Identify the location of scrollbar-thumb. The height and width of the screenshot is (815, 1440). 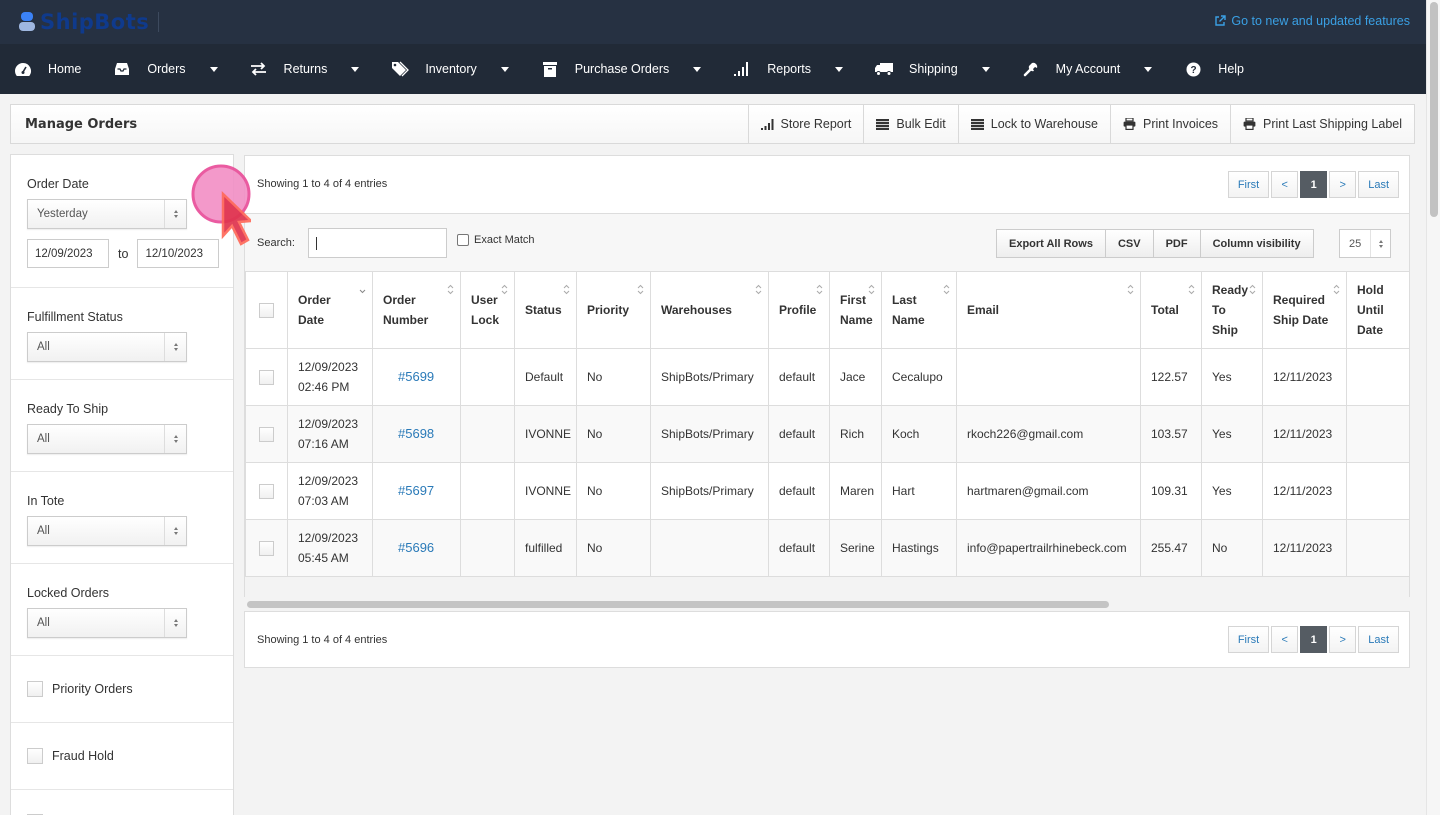
(1434, 109).